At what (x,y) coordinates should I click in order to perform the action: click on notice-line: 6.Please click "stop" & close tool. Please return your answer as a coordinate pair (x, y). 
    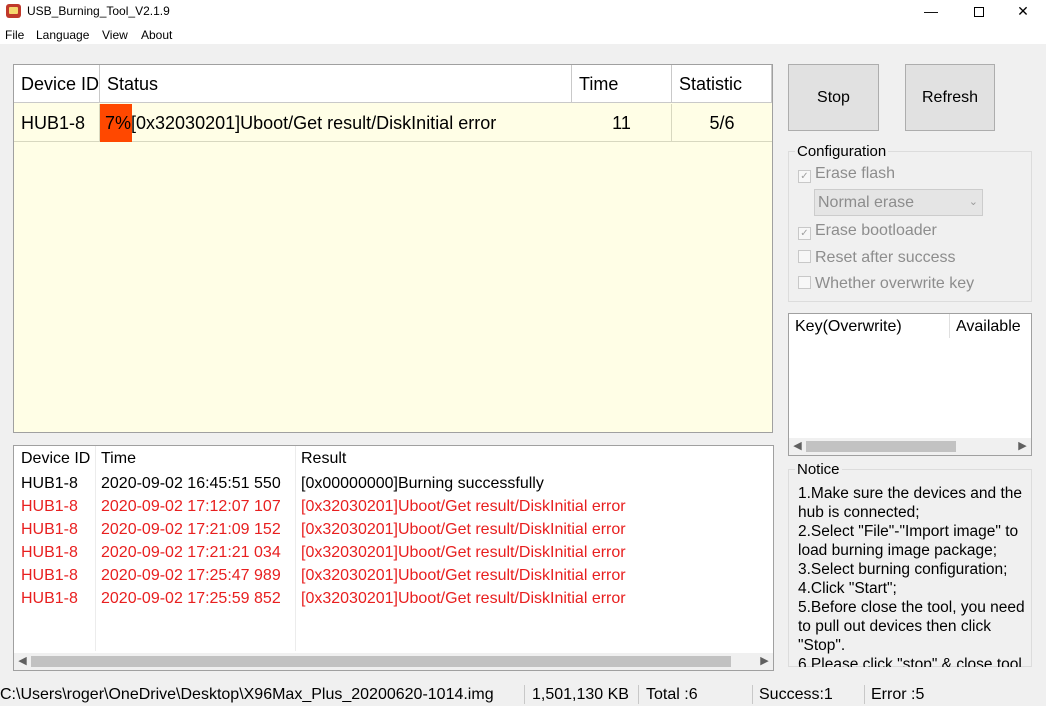
    Looking at the image, I should click on (910, 661).